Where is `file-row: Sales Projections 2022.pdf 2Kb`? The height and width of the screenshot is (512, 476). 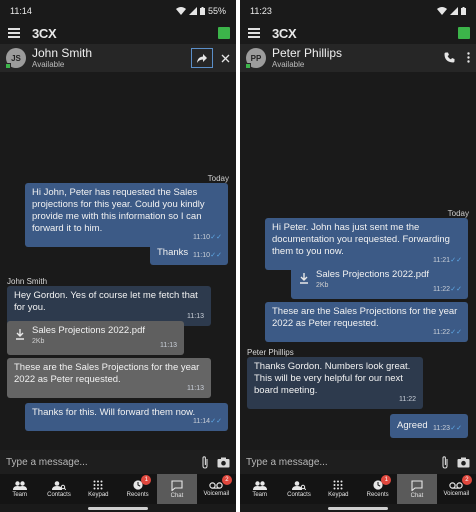
file-row: Sales Projections 2022.pdf 2Kb is located at coordinates (95, 335).